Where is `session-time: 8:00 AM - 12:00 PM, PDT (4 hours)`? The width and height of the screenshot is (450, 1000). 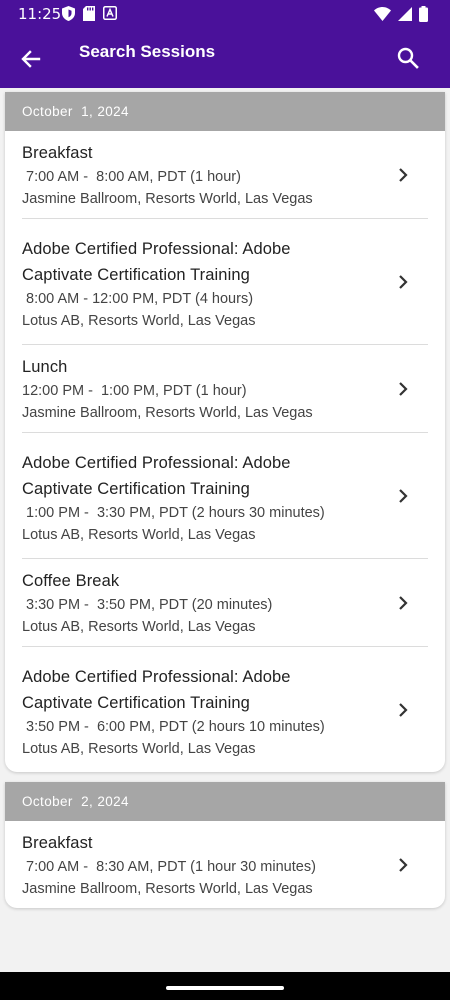
session-time: 8:00 AM - 12:00 PM, PDT (4 hours) is located at coordinates (138, 299).